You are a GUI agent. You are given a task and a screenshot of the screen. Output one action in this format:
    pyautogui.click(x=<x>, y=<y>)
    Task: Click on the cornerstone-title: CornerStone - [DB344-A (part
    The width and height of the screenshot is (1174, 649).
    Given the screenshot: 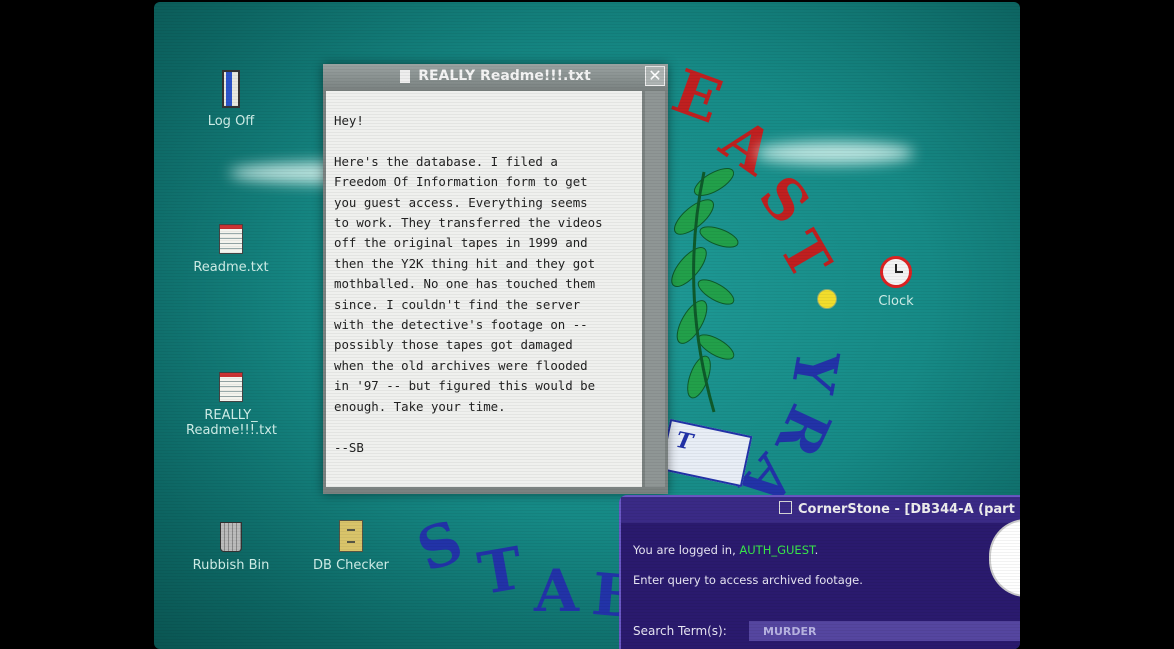 What is the action you would take?
    pyautogui.click(x=906, y=509)
    